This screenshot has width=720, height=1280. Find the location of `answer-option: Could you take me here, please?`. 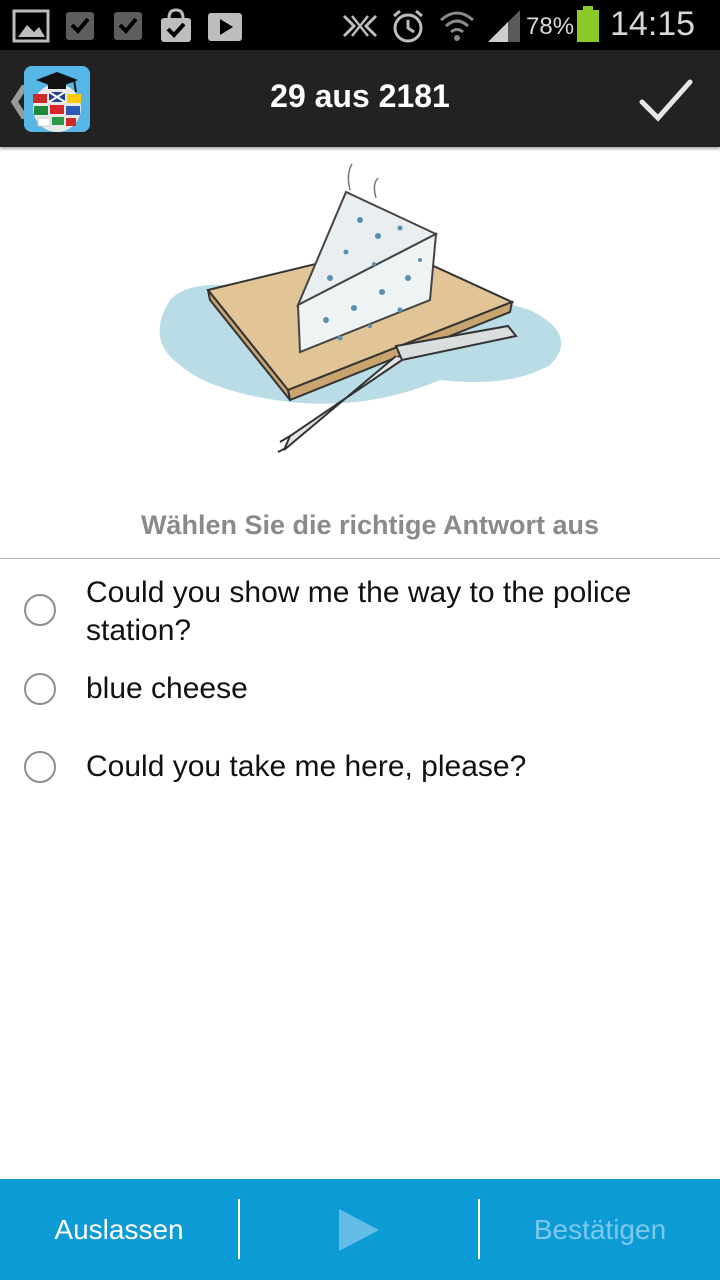

answer-option: Could you take me here, please? is located at coordinates (360, 770).